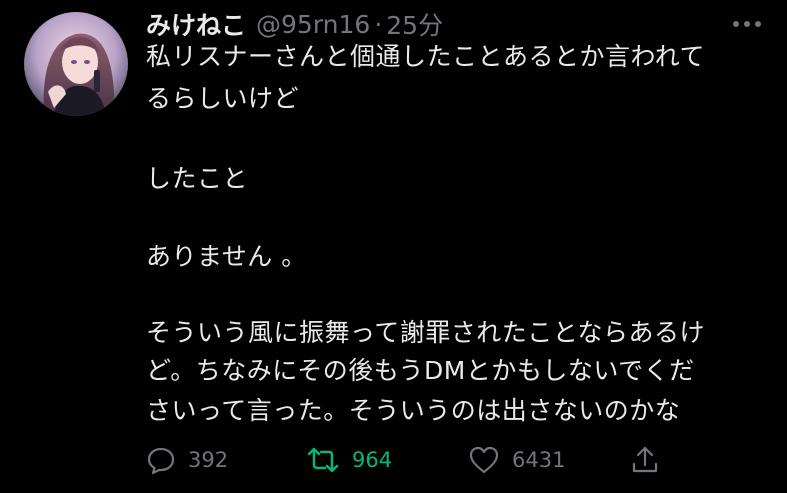  I want to click on tweet-line: ど。ちなみにその後もうDMとかもしないでくだ, so click(420, 370).